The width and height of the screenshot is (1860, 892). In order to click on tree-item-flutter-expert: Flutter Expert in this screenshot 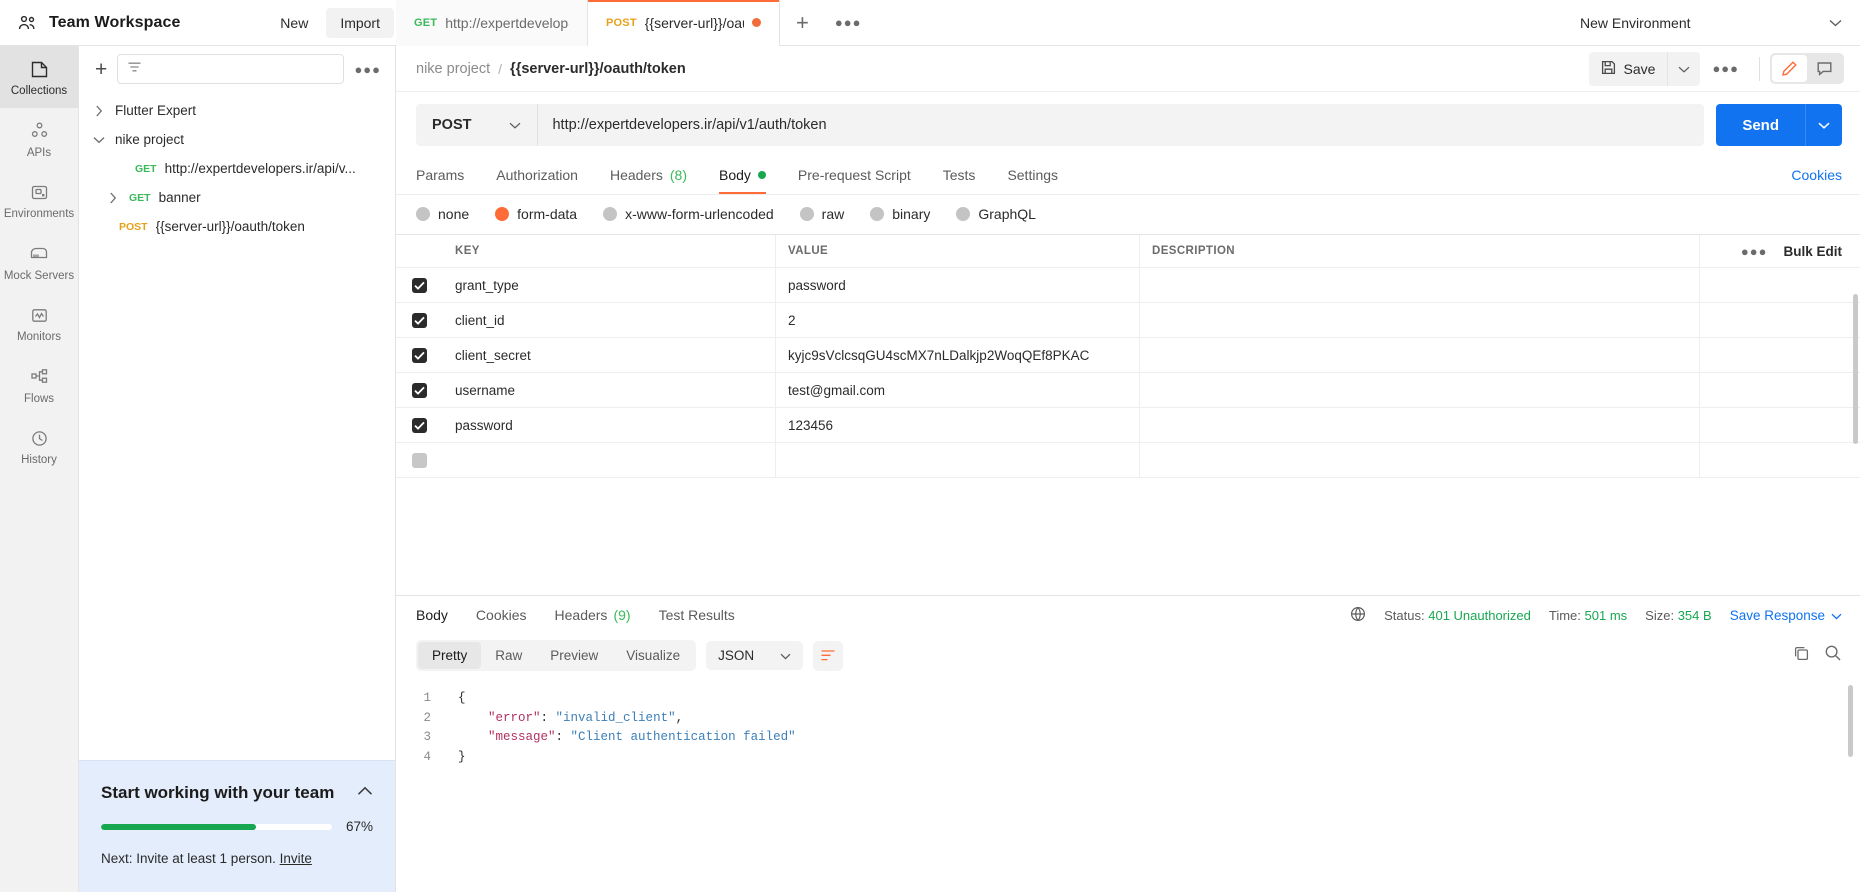, I will do `click(237, 110)`.